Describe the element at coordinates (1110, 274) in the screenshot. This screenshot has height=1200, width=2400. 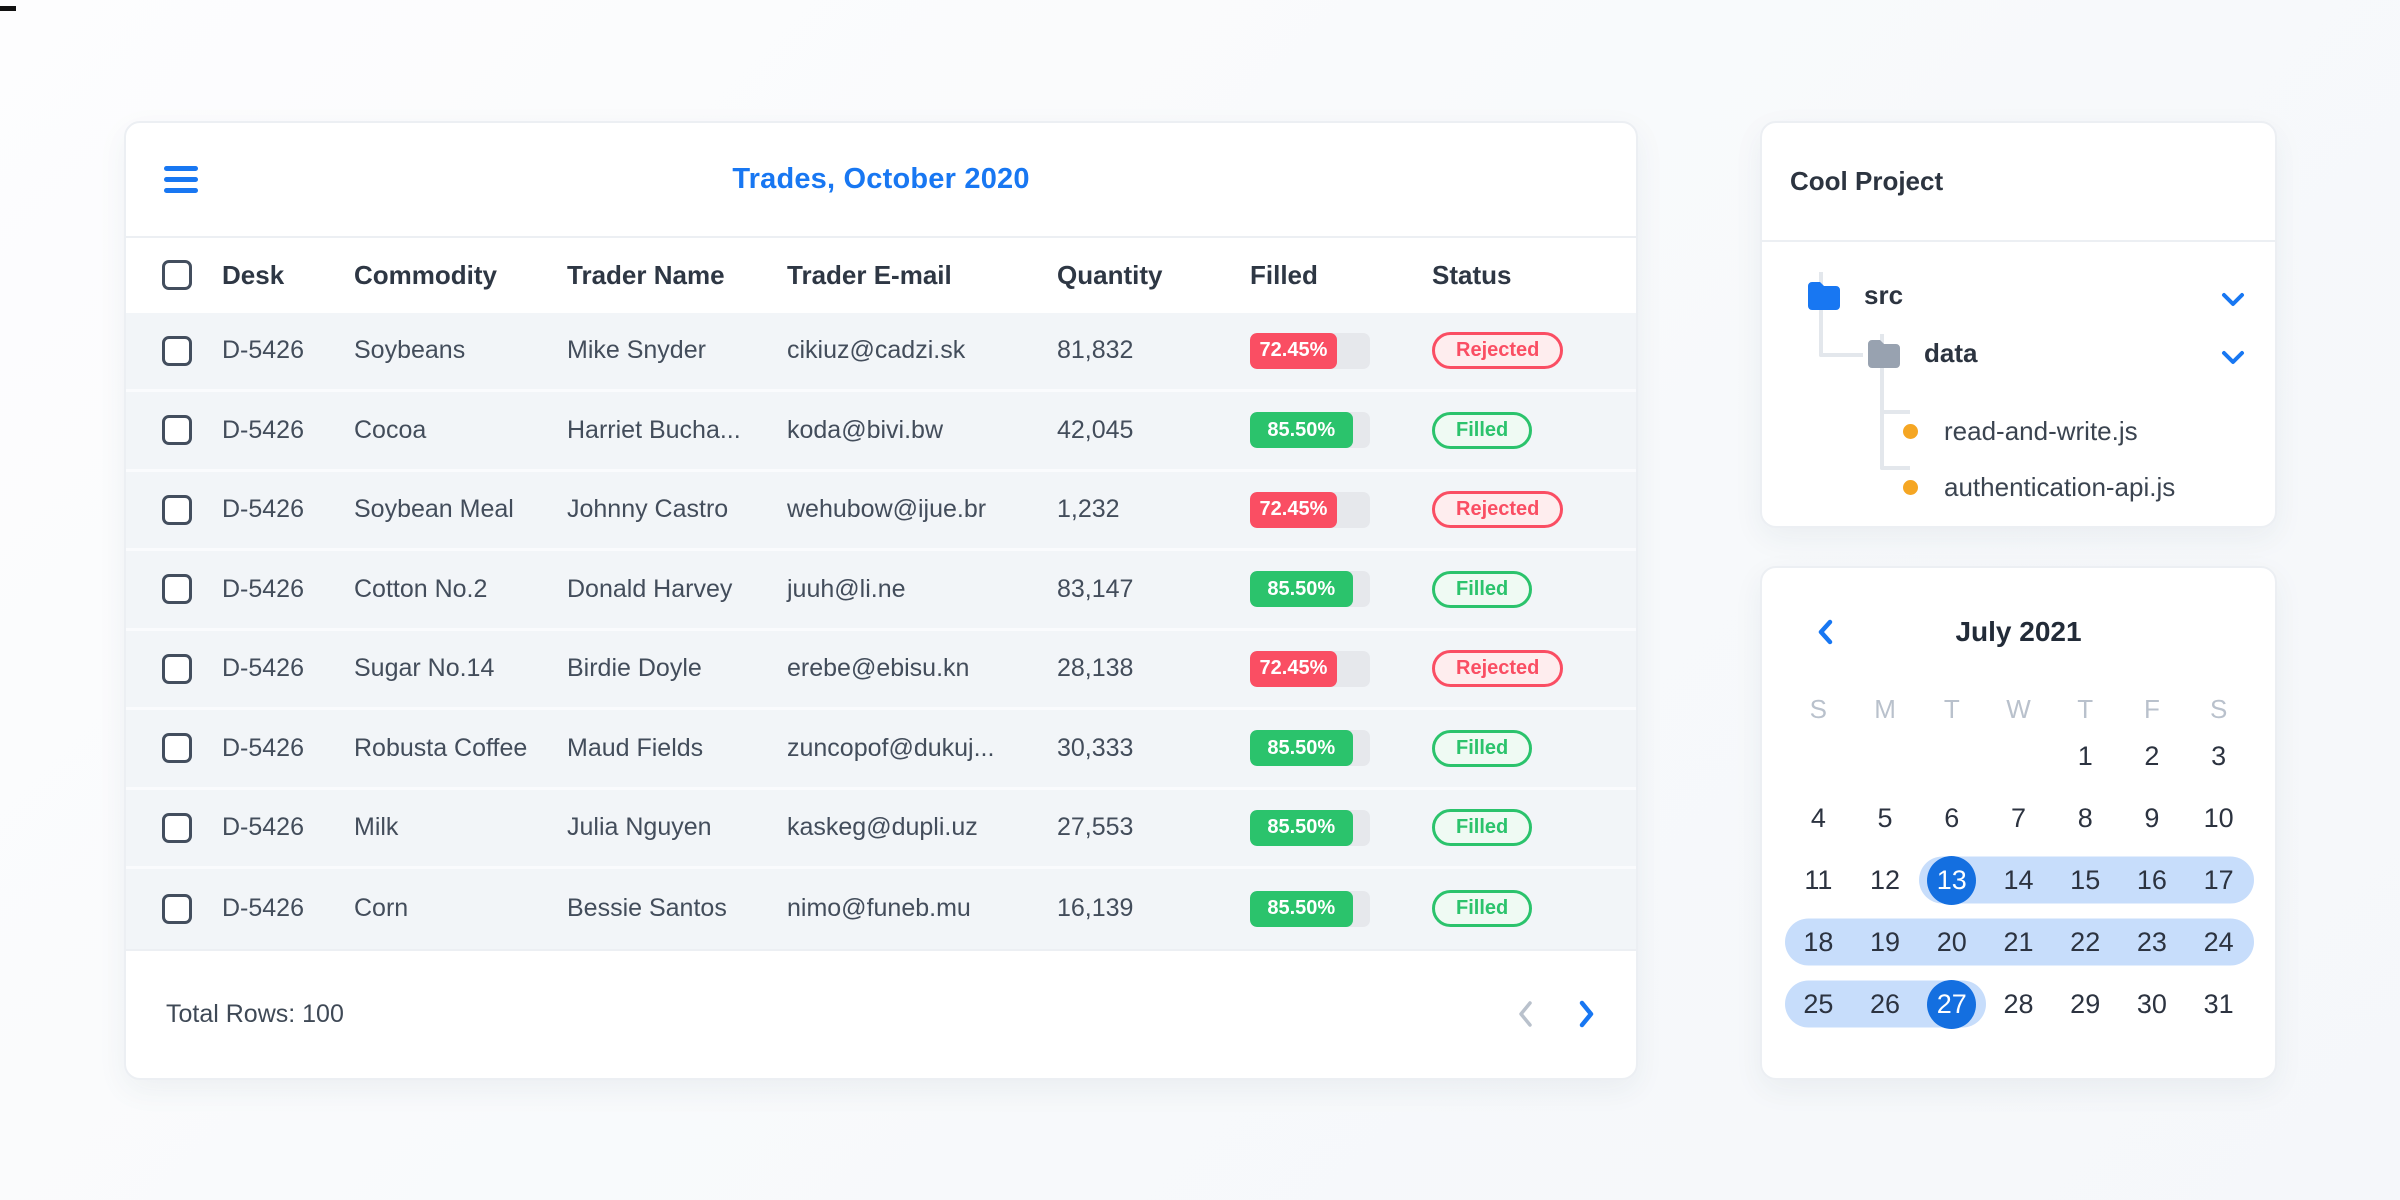
I see `column-header-quantity: Quantity` at that location.